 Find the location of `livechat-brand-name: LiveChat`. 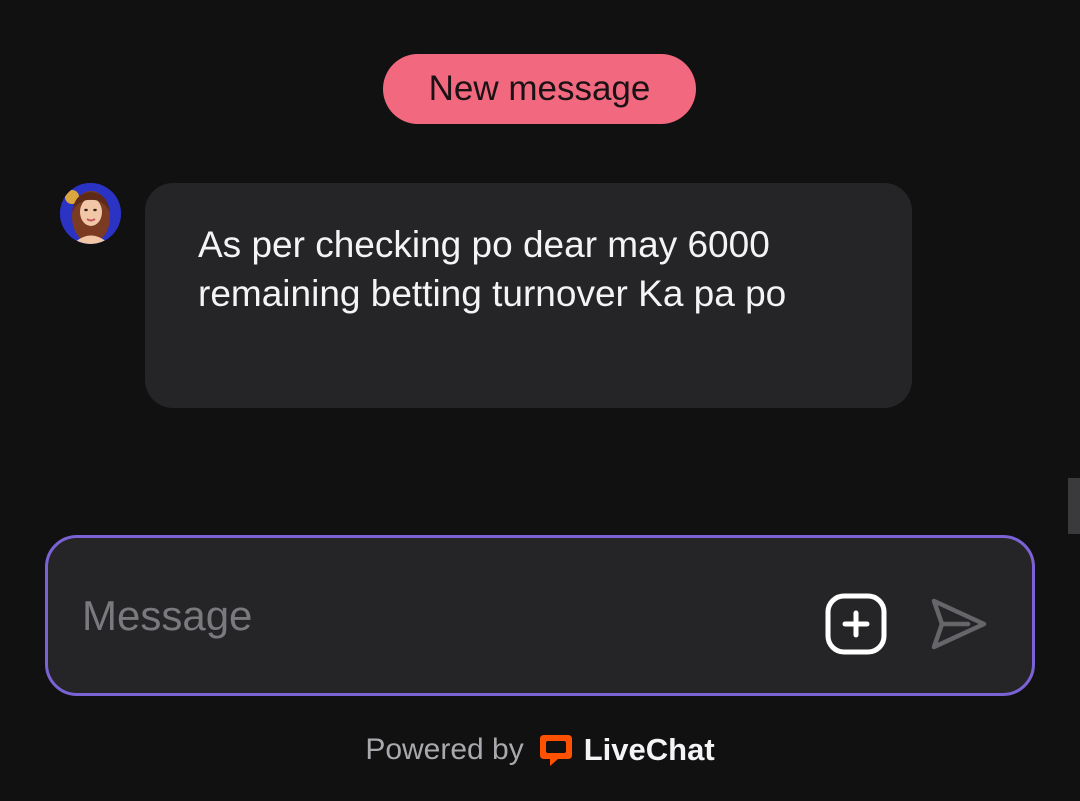

livechat-brand-name: LiveChat is located at coordinates (649, 749).